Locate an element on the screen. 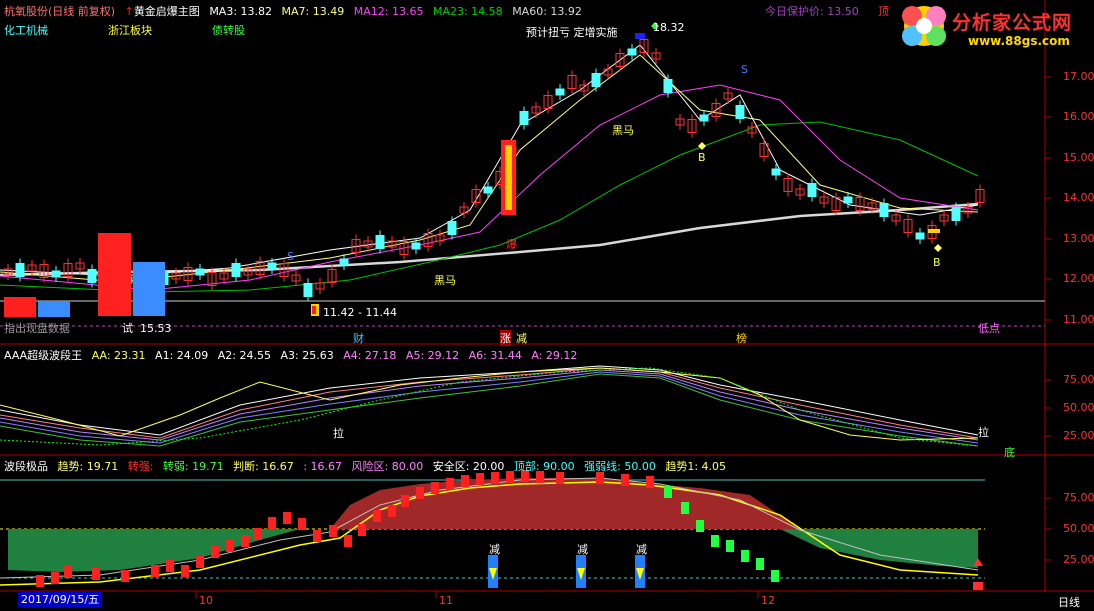 The image size is (1094, 611). y-tick: 16.00 is located at coordinates (1078, 116).